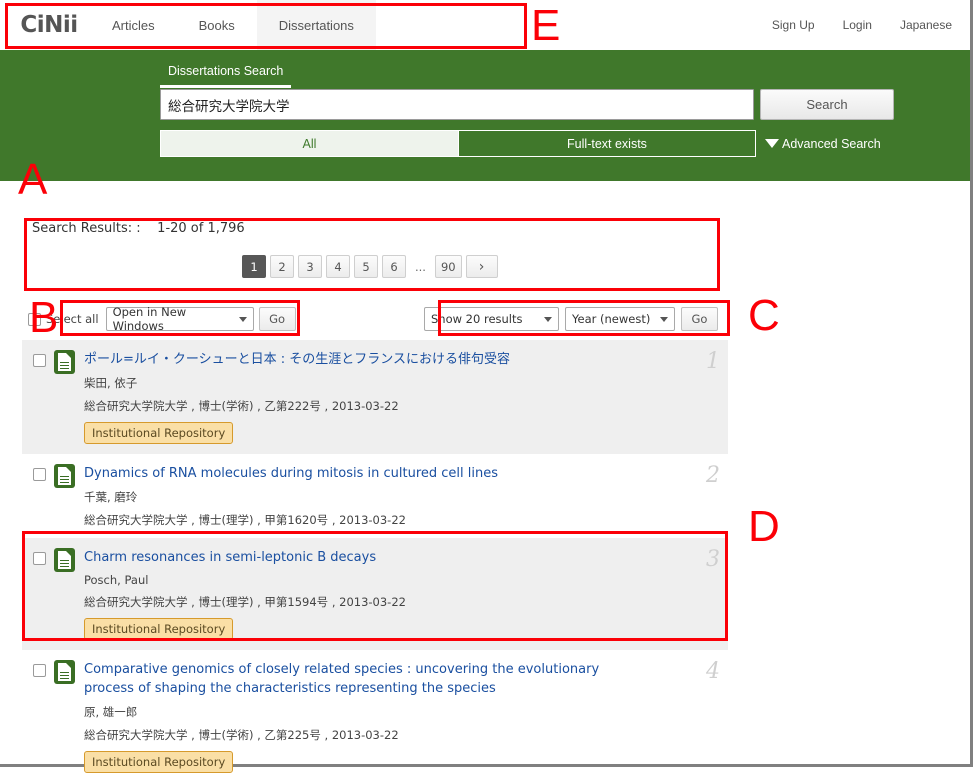 The height and width of the screenshot is (783, 973). Describe the element at coordinates (338, 266) in the screenshot. I see `page-button-4: 4` at that location.